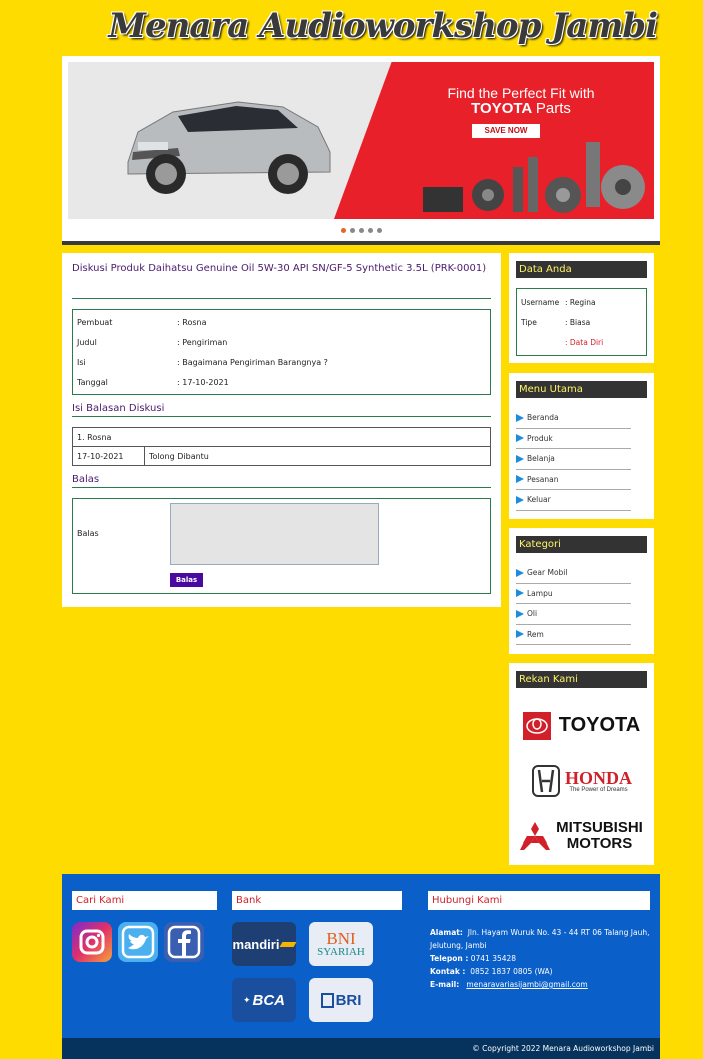 Image resolution: width=703 pixels, height=1059 pixels. What do you see at coordinates (81, 362) in the screenshot?
I see `info-label: Isi` at bounding box center [81, 362].